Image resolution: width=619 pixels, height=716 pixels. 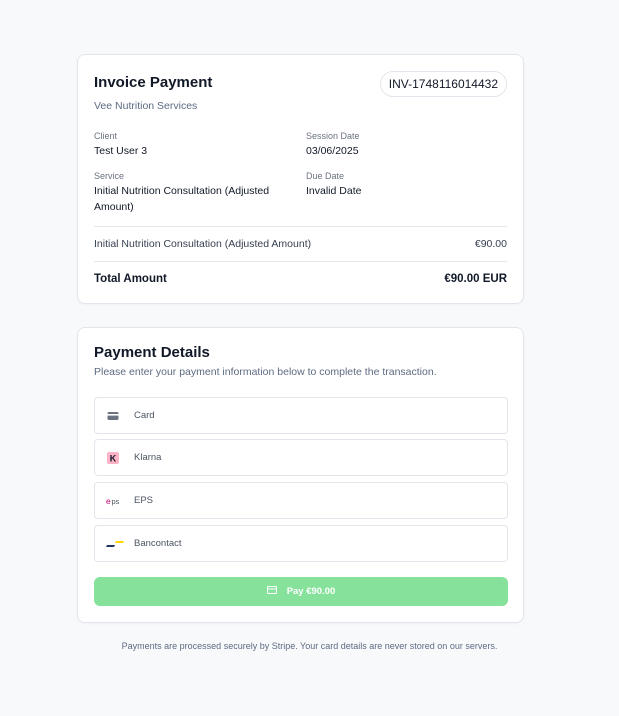 I want to click on pay-button: Pay €90.00, so click(x=301, y=591).